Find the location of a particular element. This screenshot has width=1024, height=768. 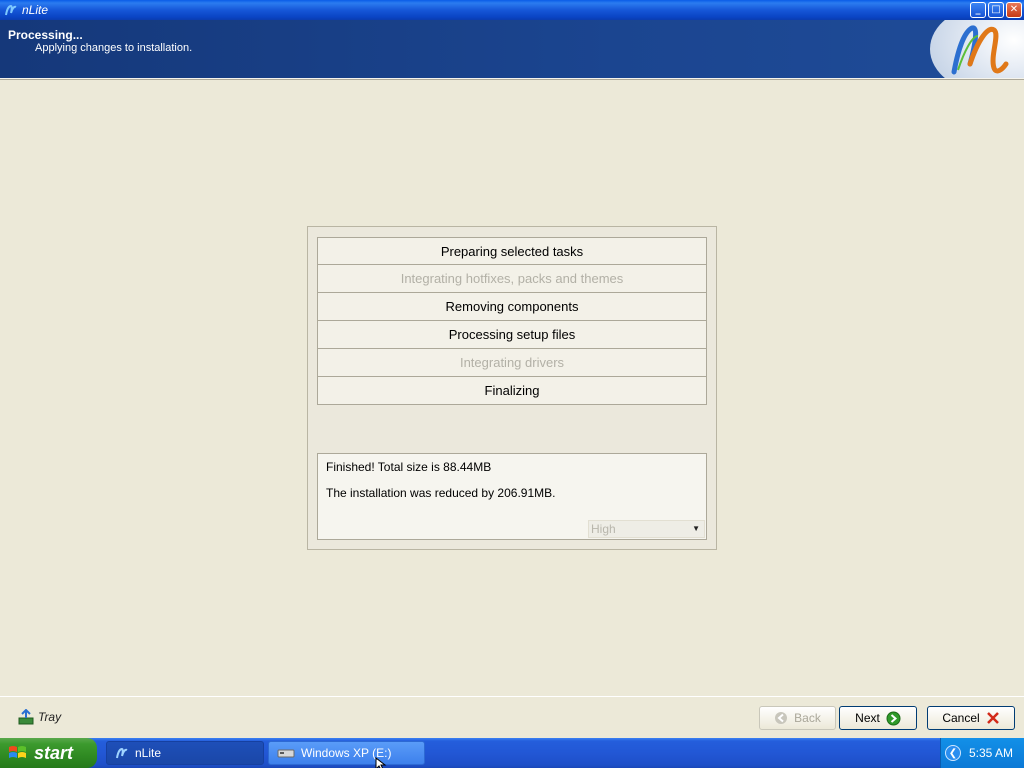

next-label: Next is located at coordinates (867, 718).